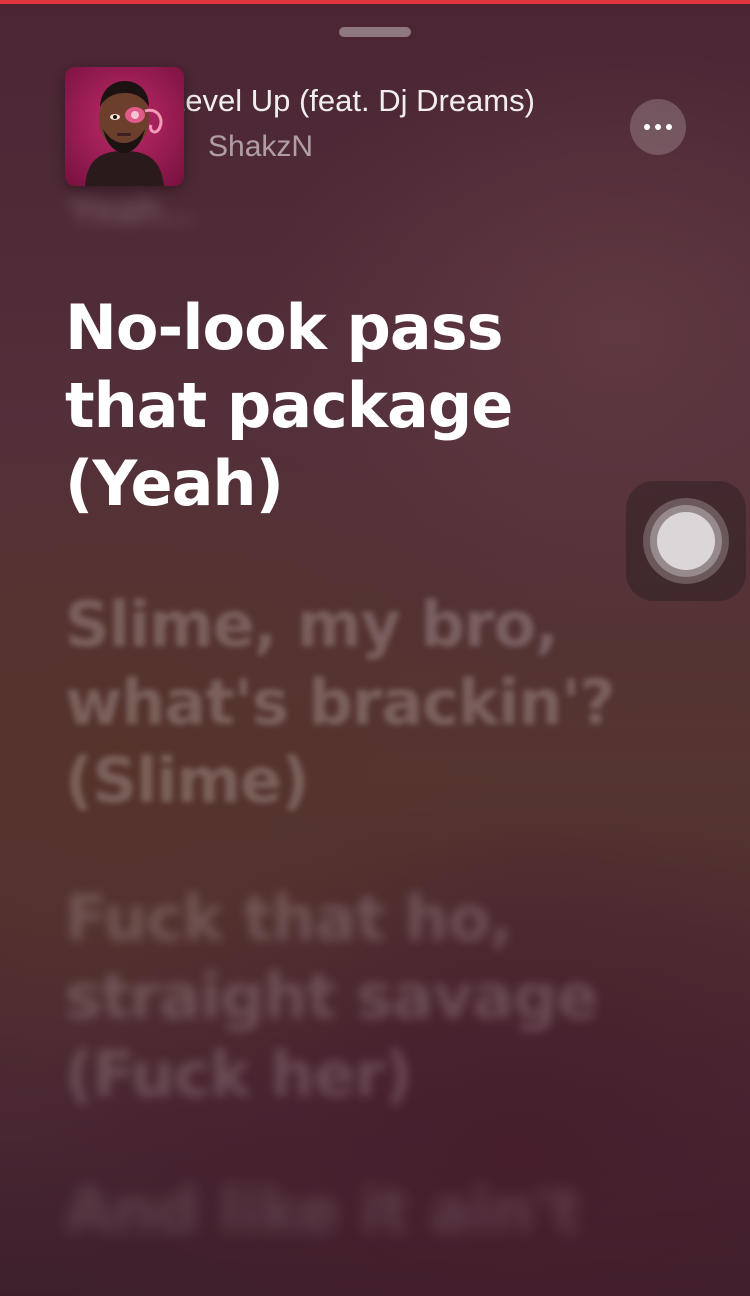 This screenshot has width=750, height=1296. I want to click on more-options-button, so click(658, 127).